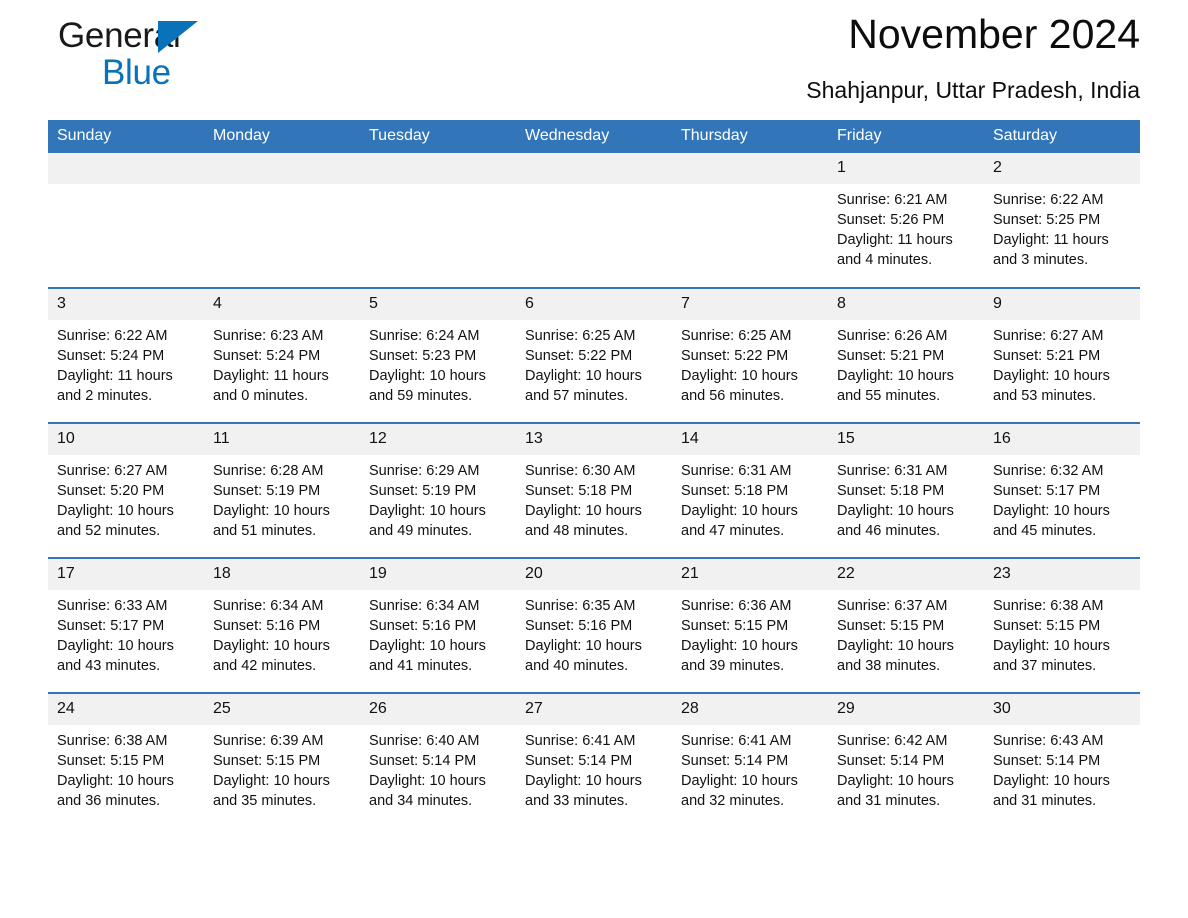 Image resolution: width=1188 pixels, height=918 pixels. I want to click on generalblue-logo: General Blue, so click(158, 57).